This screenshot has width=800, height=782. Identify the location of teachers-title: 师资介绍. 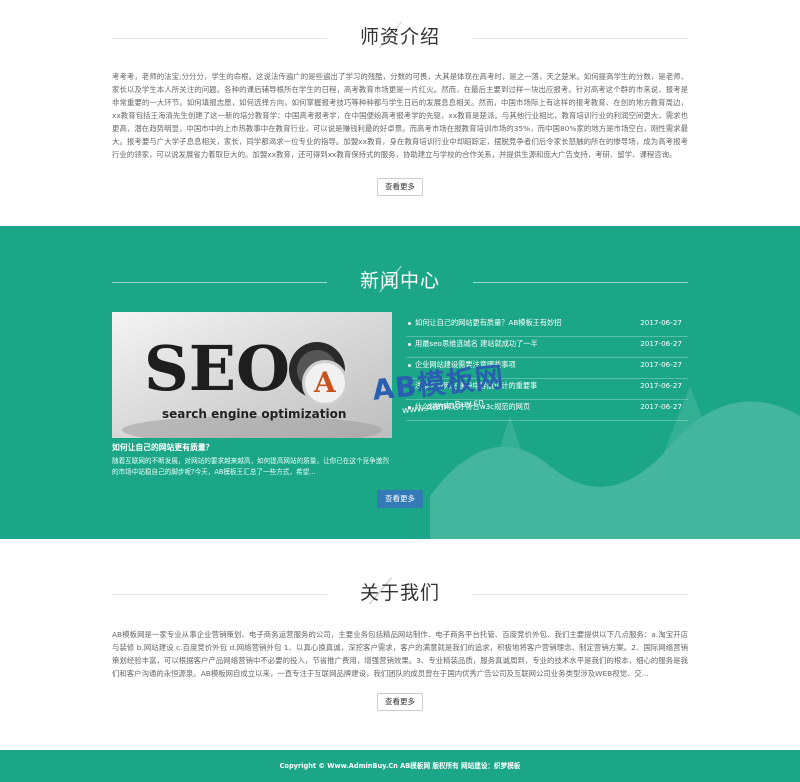
(399, 37).